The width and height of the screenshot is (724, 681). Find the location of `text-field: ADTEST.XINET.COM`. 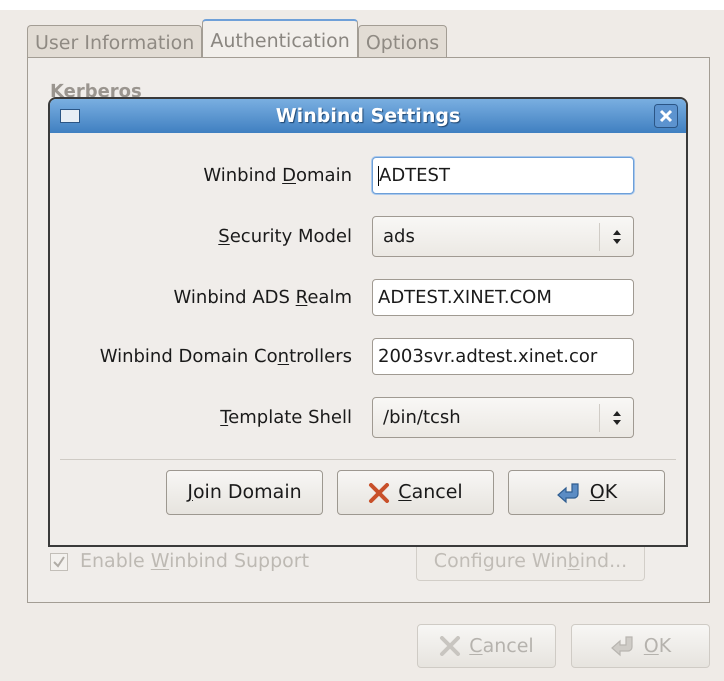

text-field: ADTEST.XINET.COM is located at coordinates (503, 297).